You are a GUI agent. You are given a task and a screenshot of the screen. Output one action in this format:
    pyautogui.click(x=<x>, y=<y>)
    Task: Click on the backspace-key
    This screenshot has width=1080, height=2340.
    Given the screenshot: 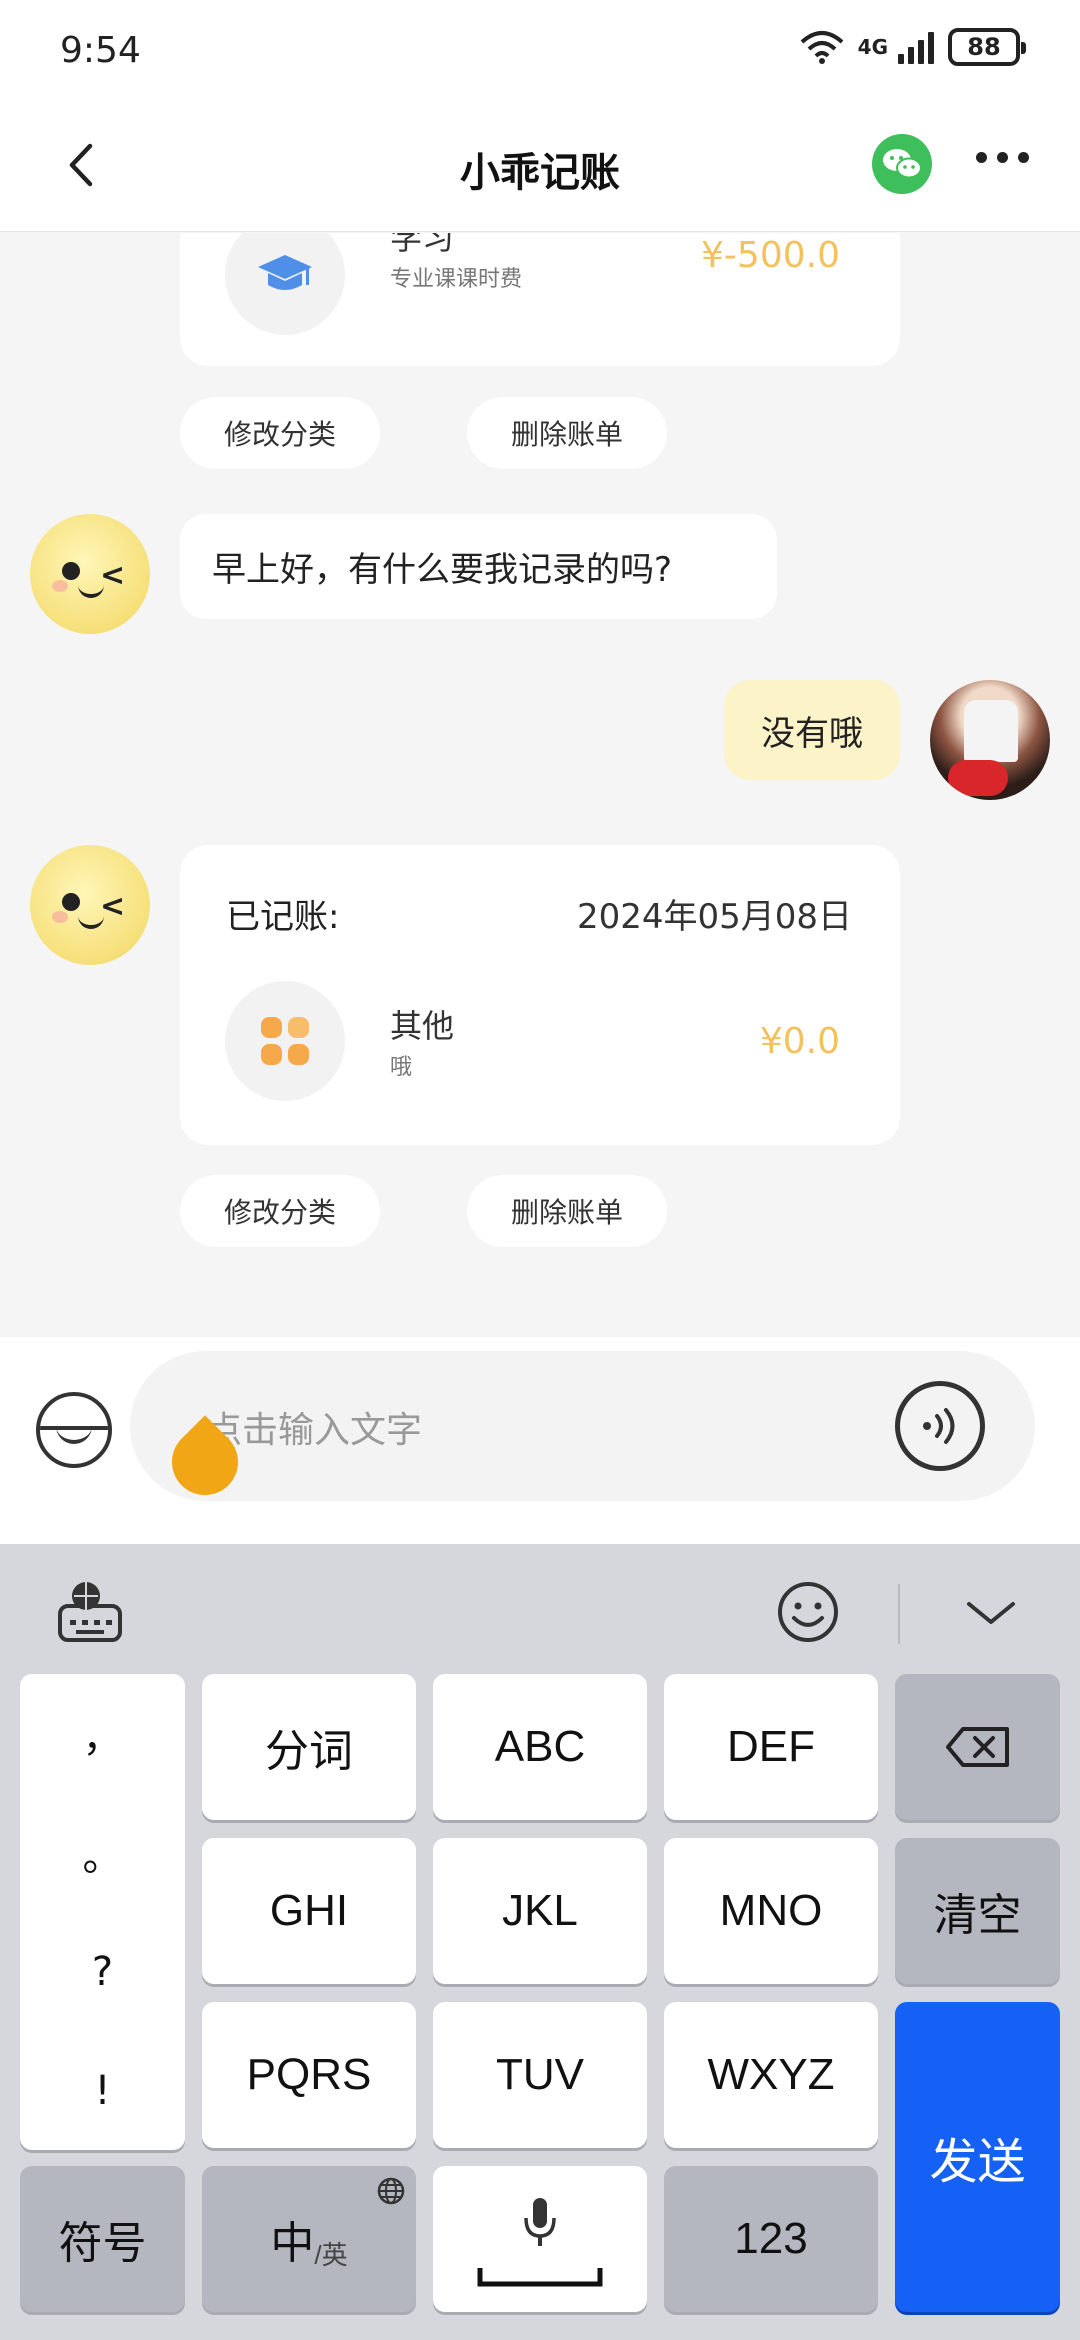 What is the action you would take?
    pyautogui.click(x=977, y=1747)
    